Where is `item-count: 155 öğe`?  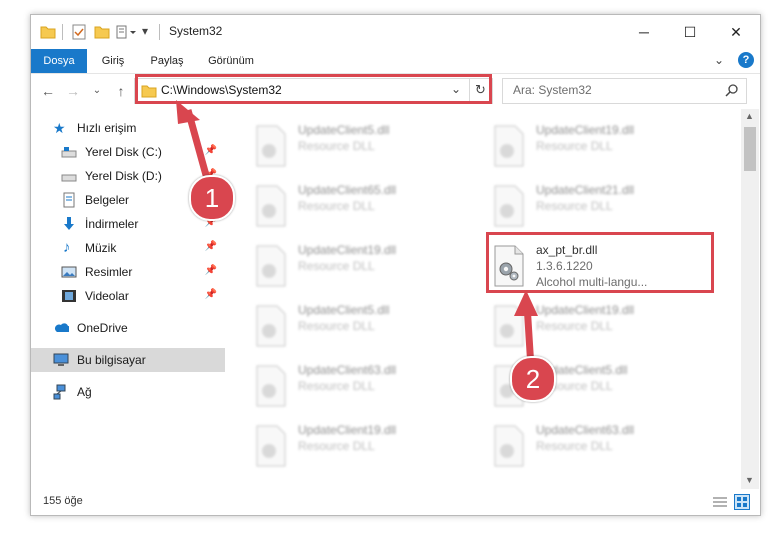
item-count: 155 öğe is located at coordinates (63, 501).